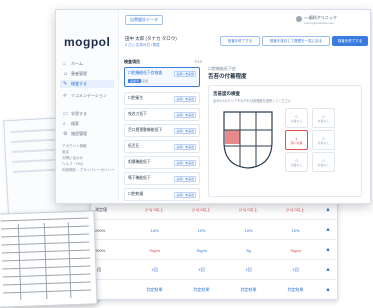 The image size is (373, 308). Describe the element at coordinates (87, 124) in the screenshot. I see `sidebar-item-search: ⌕ 検索` at that location.